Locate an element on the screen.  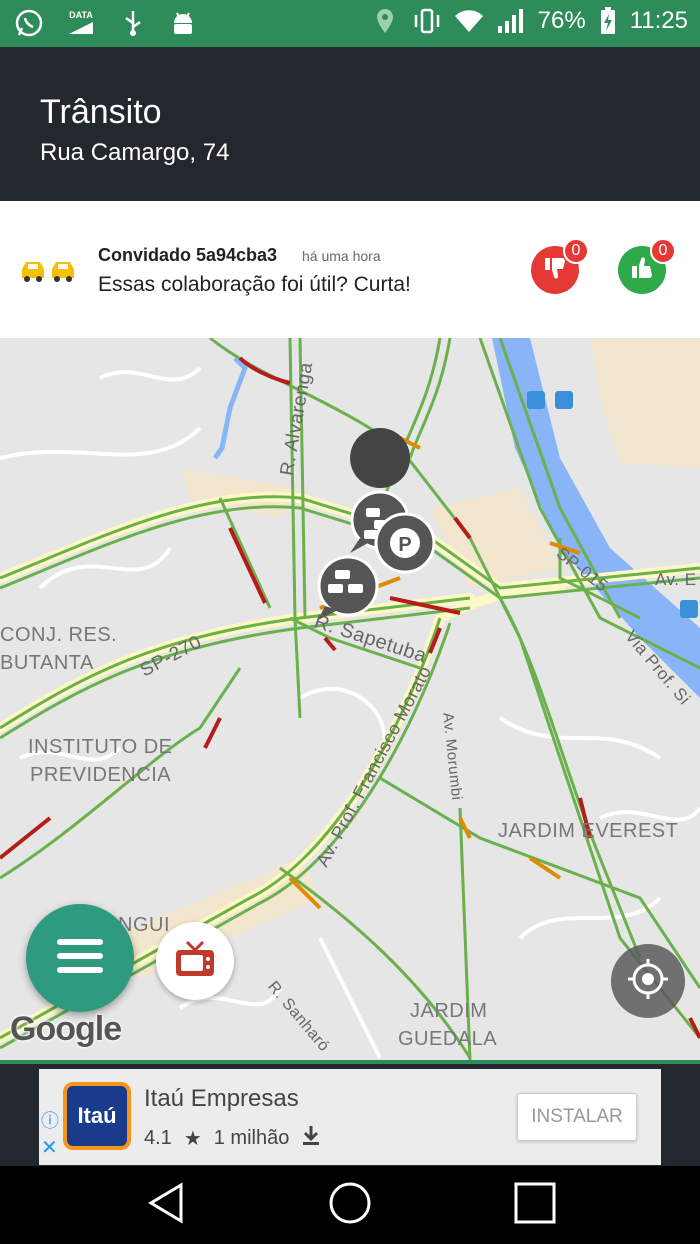
location-icon is located at coordinates (385, 21).